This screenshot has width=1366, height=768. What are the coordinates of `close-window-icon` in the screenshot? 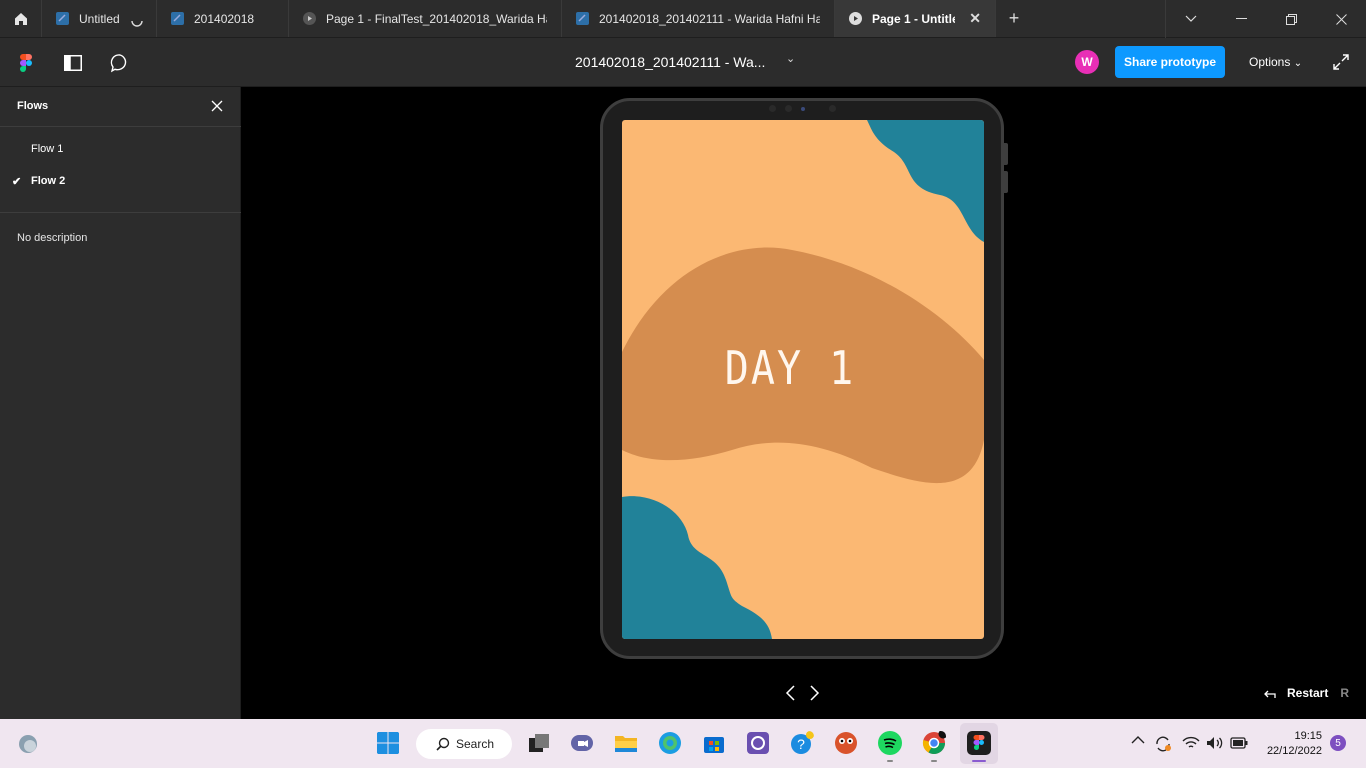 It's located at (1341, 19).